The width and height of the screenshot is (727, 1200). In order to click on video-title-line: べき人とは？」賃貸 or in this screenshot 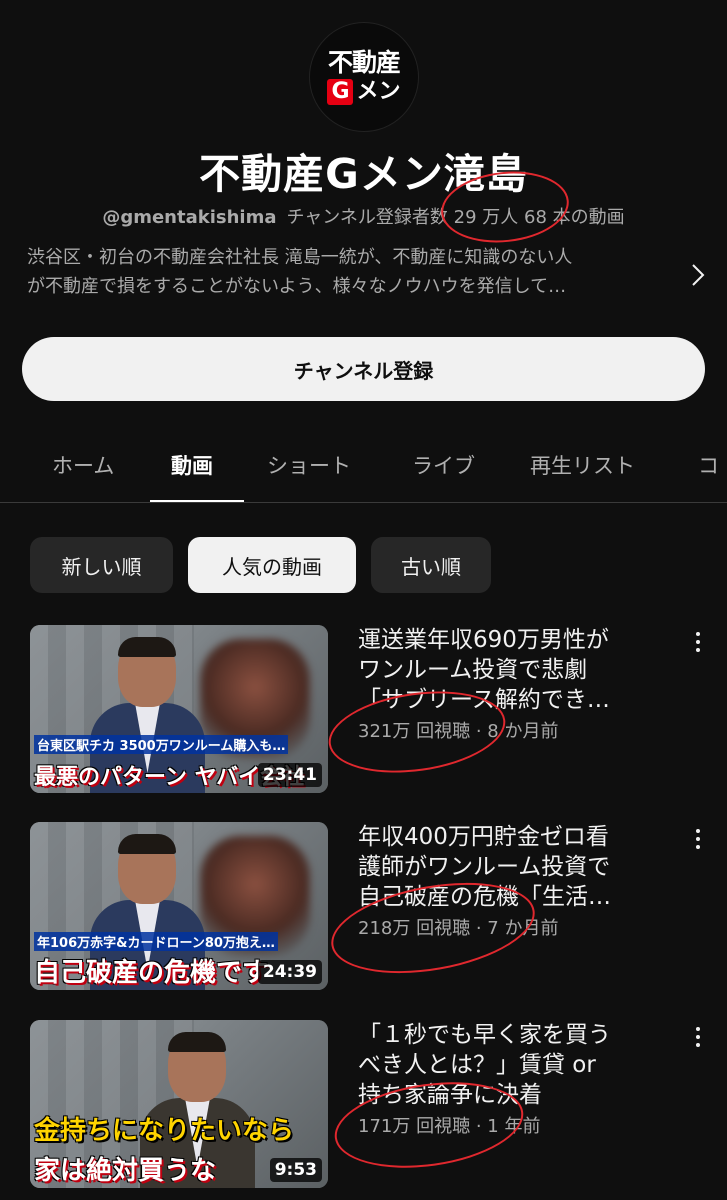, I will do `click(477, 1065)`.